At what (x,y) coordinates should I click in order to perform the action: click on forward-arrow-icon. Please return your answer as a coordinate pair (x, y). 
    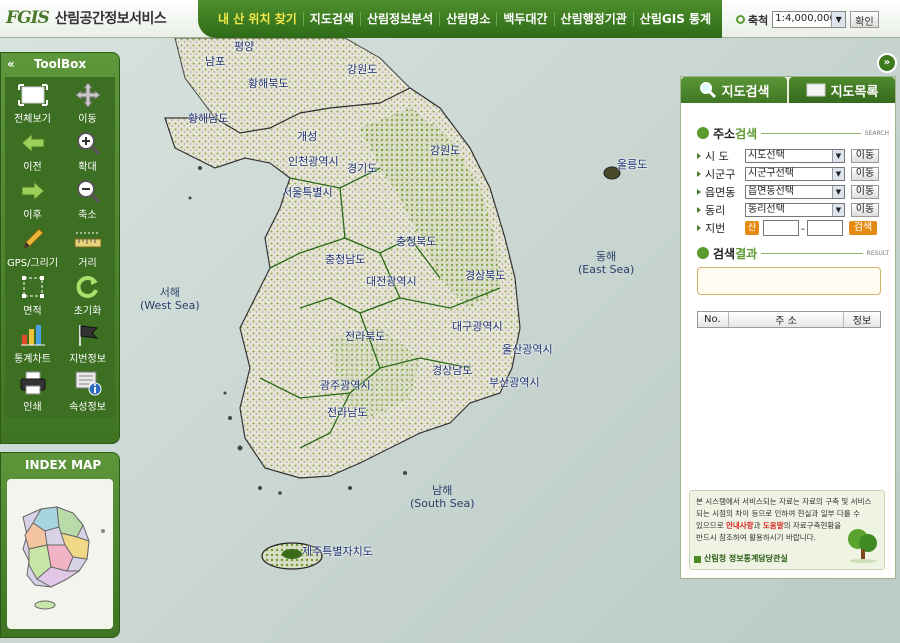
    Looking at the image, I should click on (33, 191).